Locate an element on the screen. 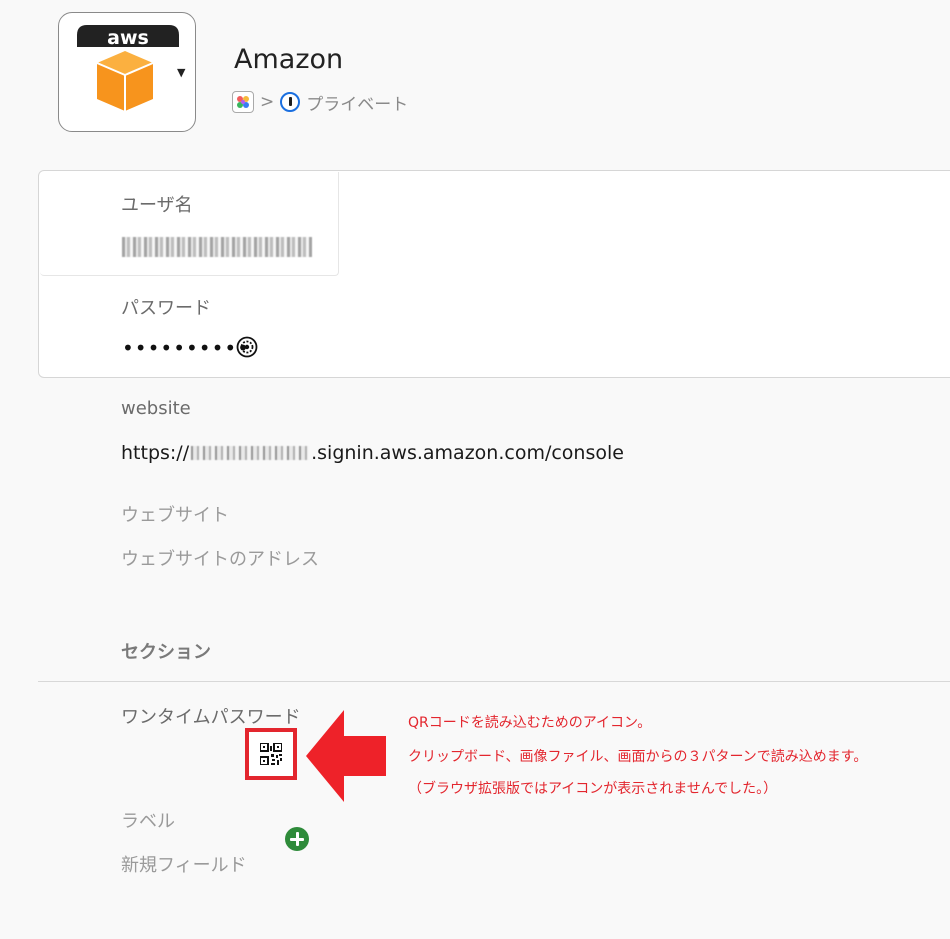 This screenshot has height=939, width=950. item-icon: aws is located at coordinates (127, 72).